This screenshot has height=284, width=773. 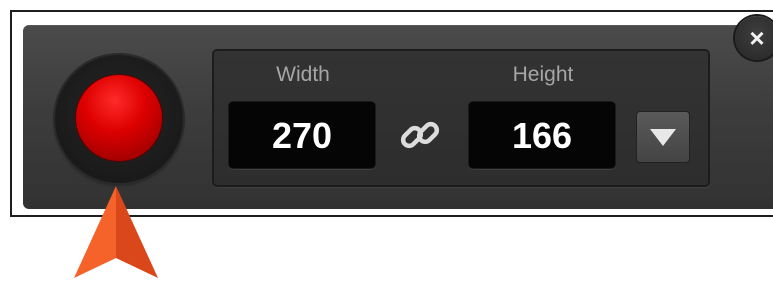 I want to click on width-label: Width, so click(x=303, y=74).